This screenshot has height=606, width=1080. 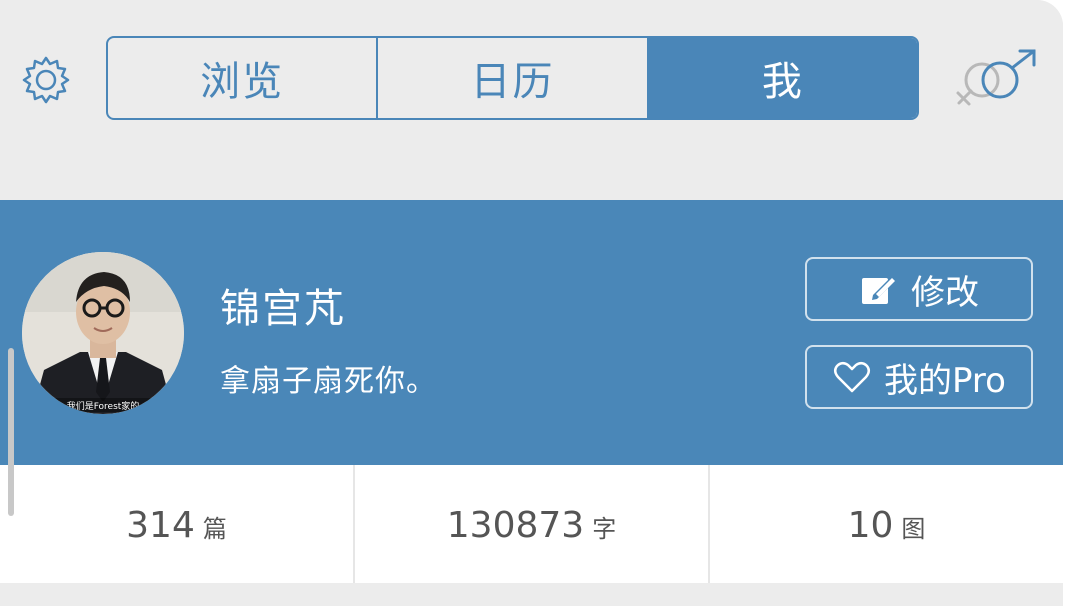 I want to click on profile-bio: 拿扇子扇死你。, so click(x=328, y=381).